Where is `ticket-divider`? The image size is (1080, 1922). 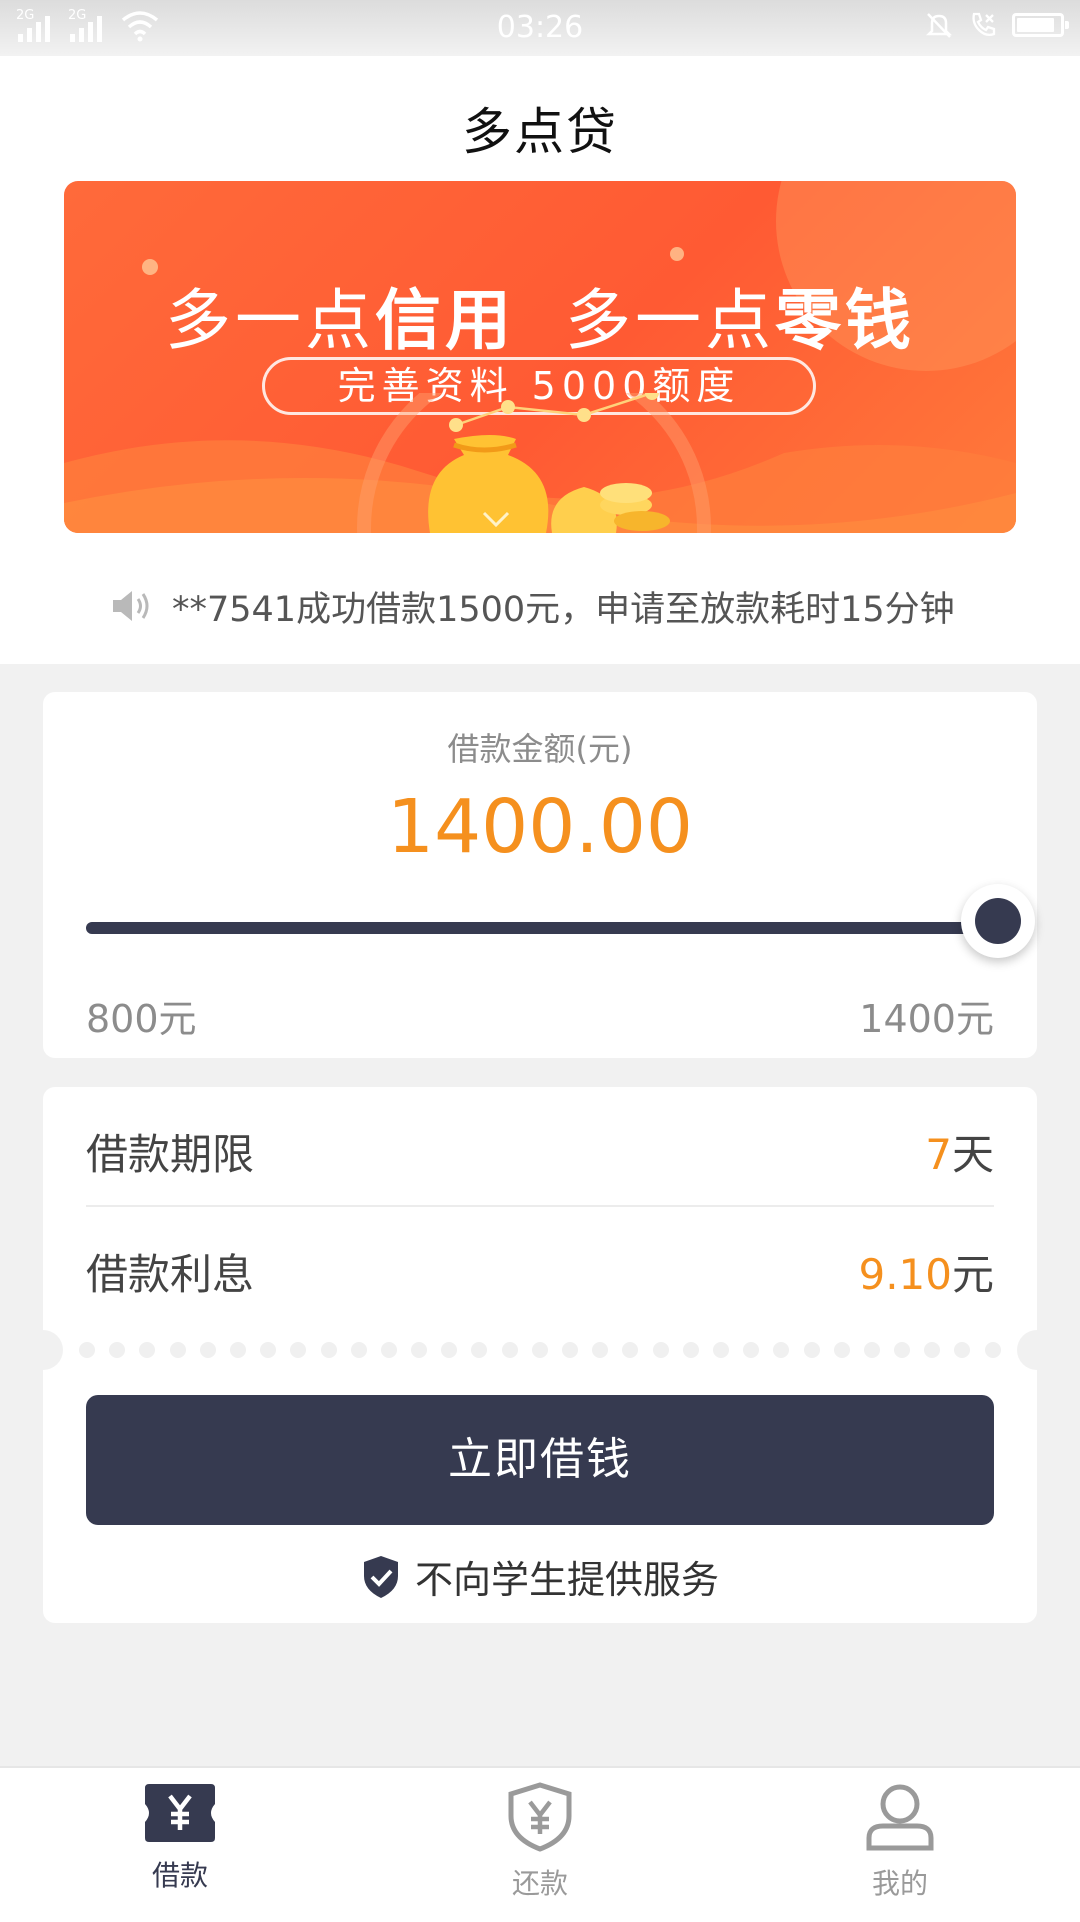
ticket-divider is located at coordinates (540, 1350).